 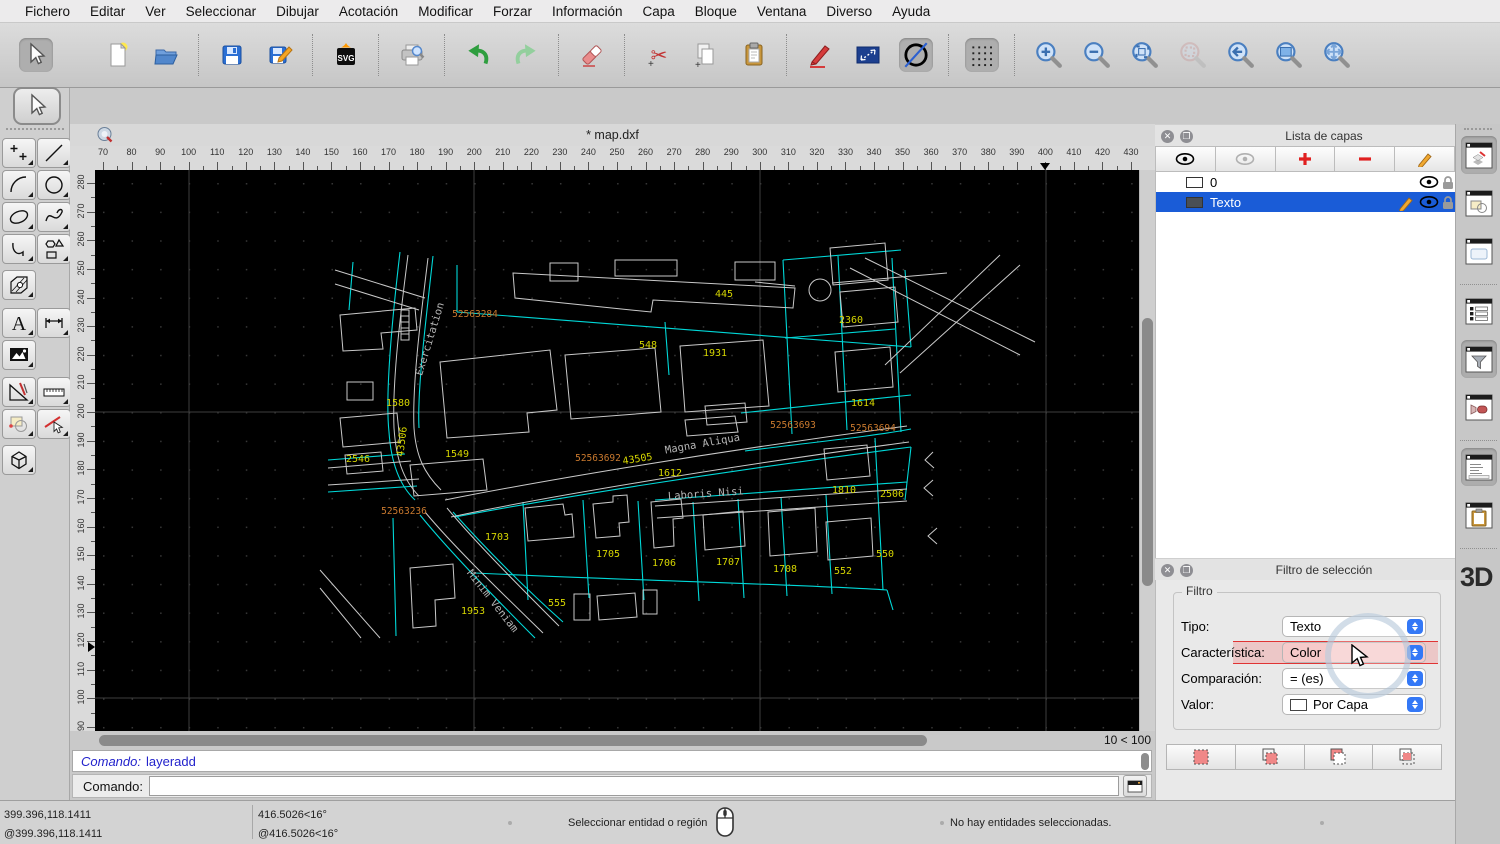 I want to click on selection-filter-panel-toggle, so click(x=1479, y=359).